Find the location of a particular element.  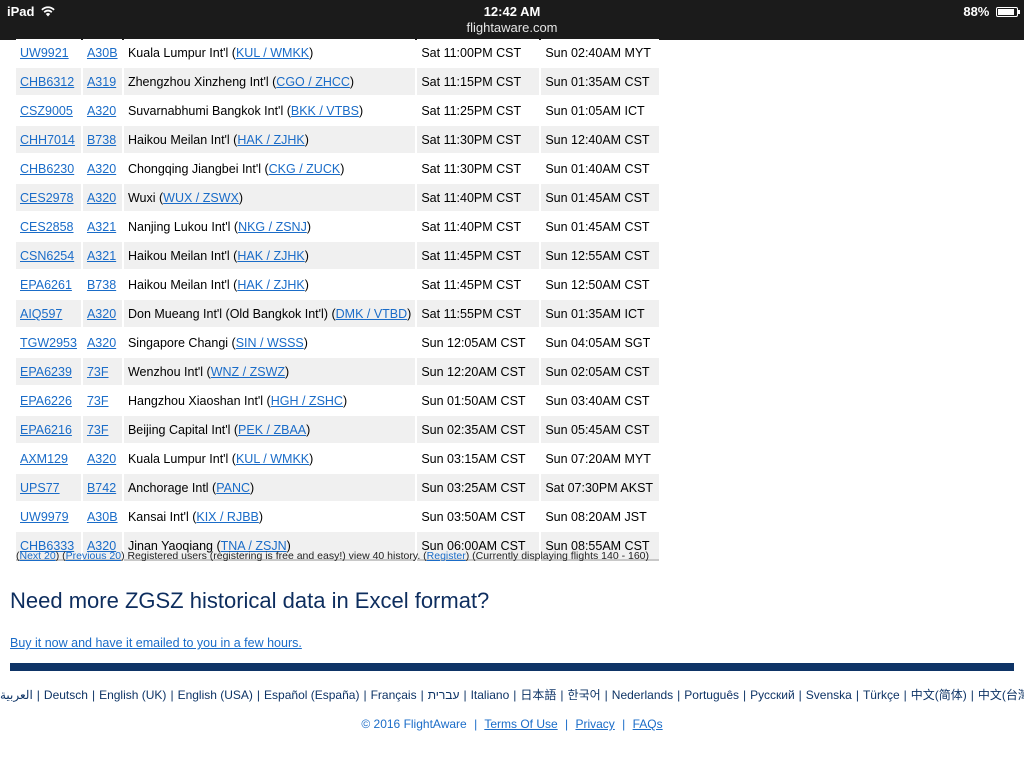

language-link: עברית is located at coordinates (444, 695).